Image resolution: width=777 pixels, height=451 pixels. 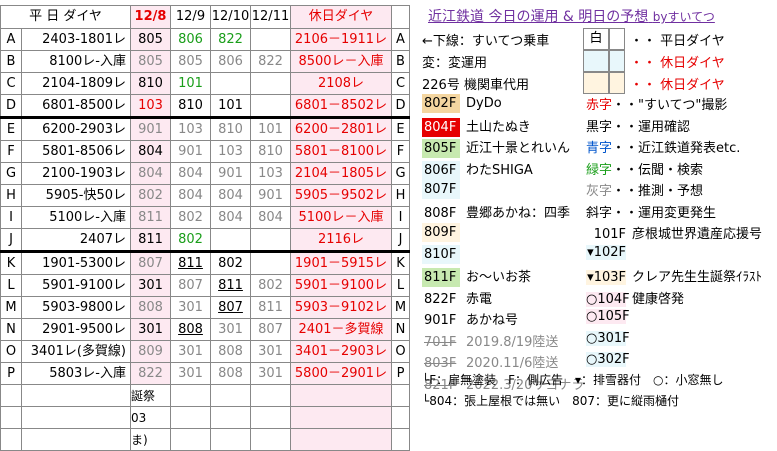 I want to click on schedule-row: G 2100-1903レ 804 804 901 103 2104－1805レ G, so click(x=205, y=173).